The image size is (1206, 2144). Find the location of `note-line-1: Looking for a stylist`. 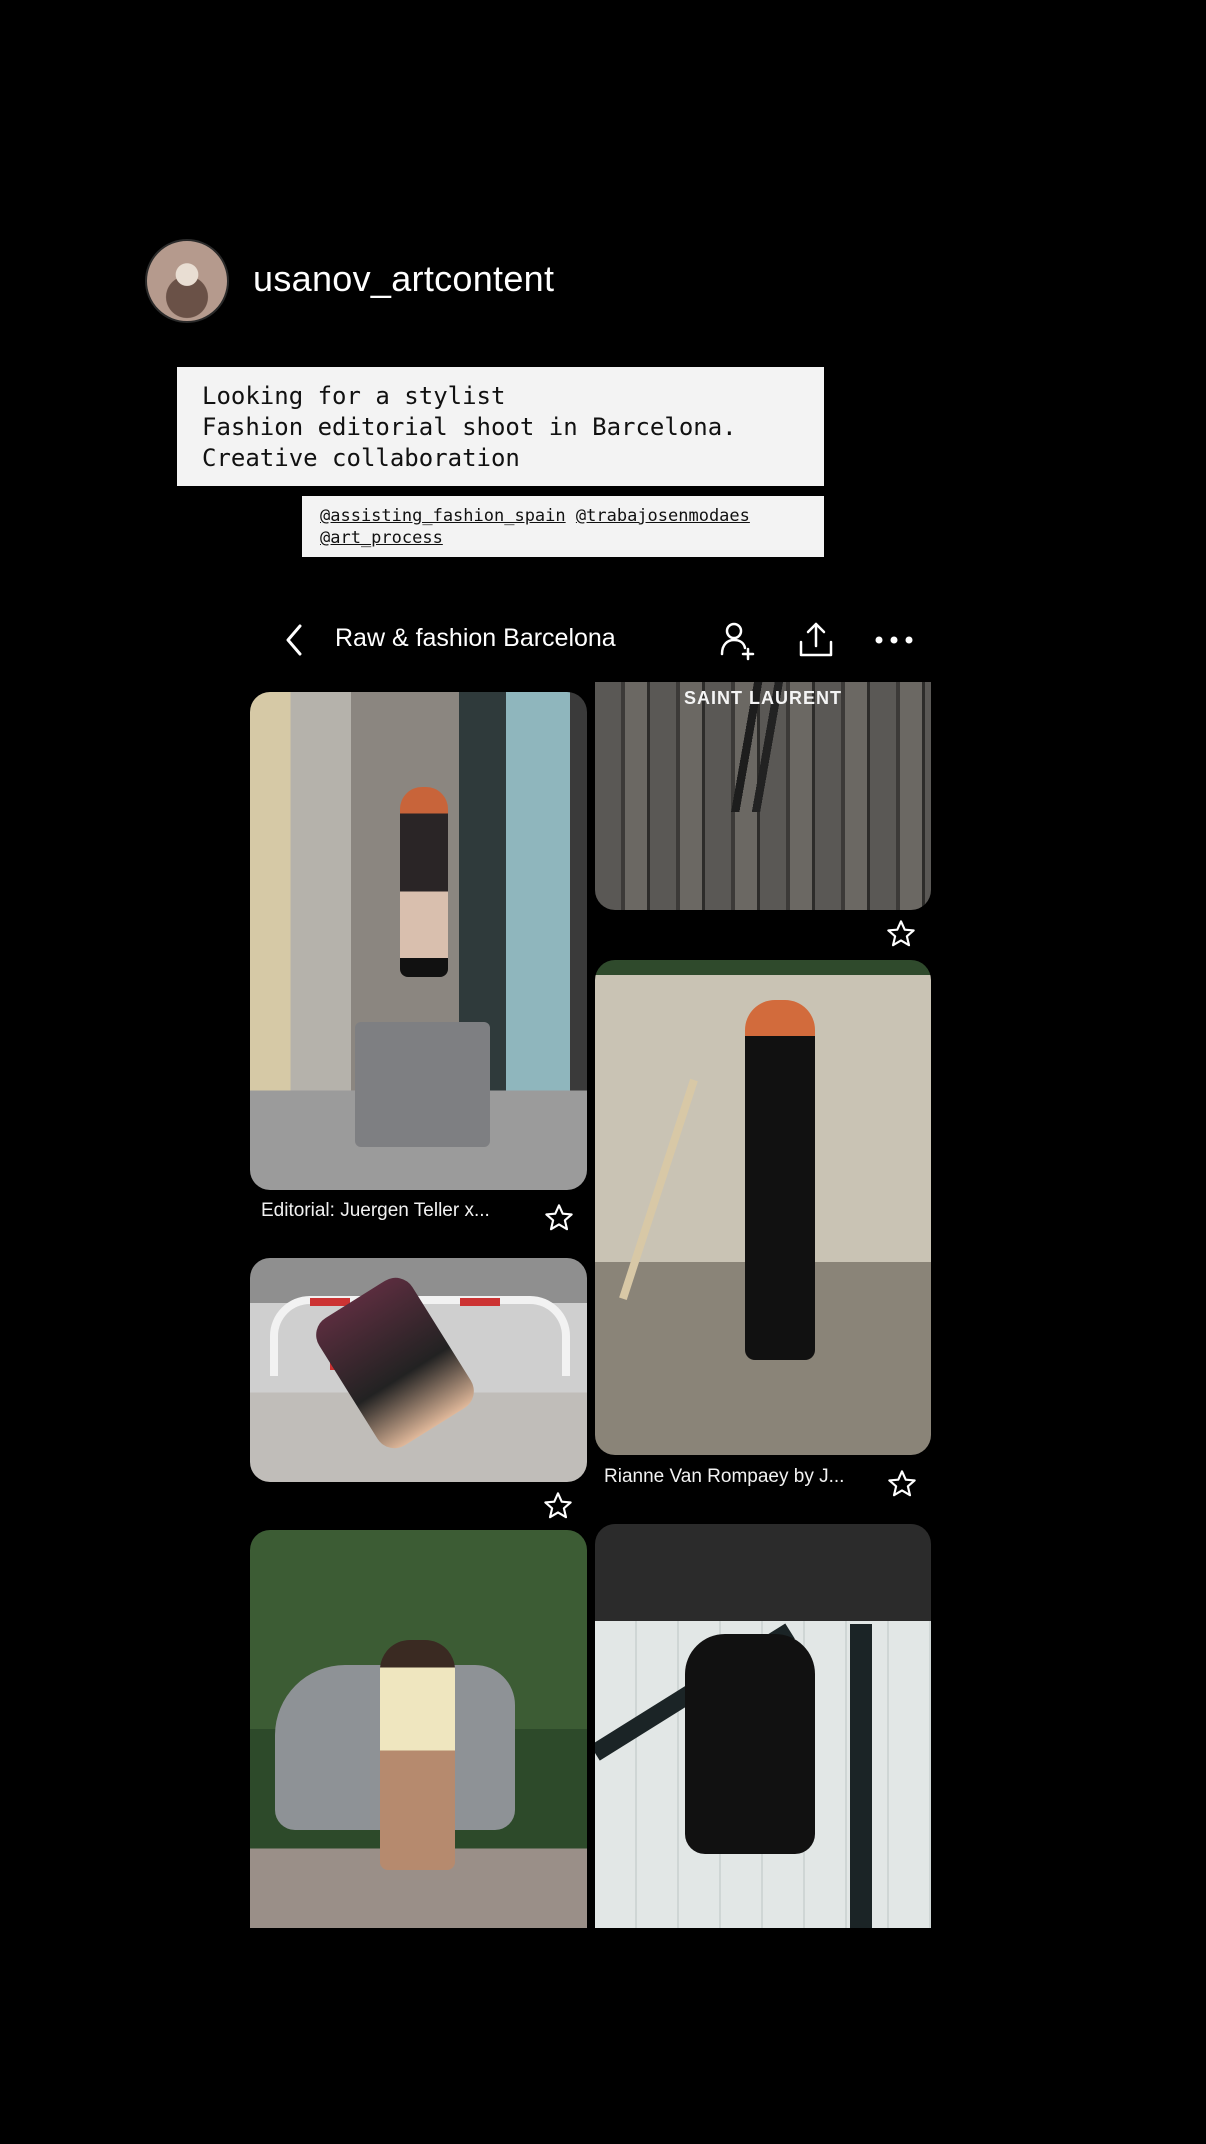

note-line-1: Looking for a stylist is located at coordinates (354, 396).